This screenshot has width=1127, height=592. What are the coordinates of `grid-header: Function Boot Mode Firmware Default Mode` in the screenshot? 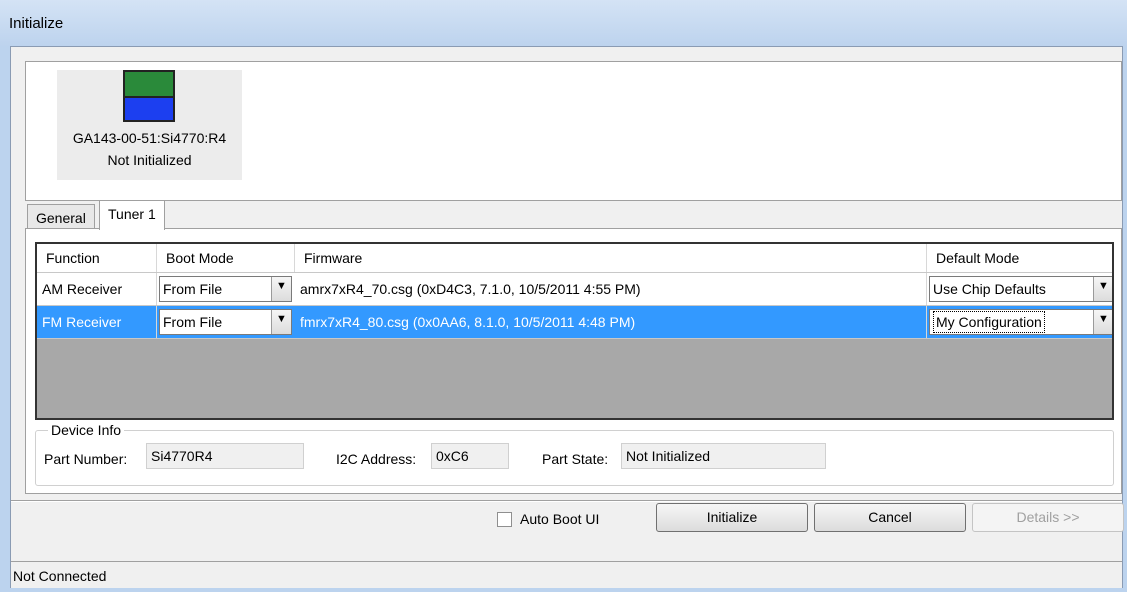 It's located at (574, 258).